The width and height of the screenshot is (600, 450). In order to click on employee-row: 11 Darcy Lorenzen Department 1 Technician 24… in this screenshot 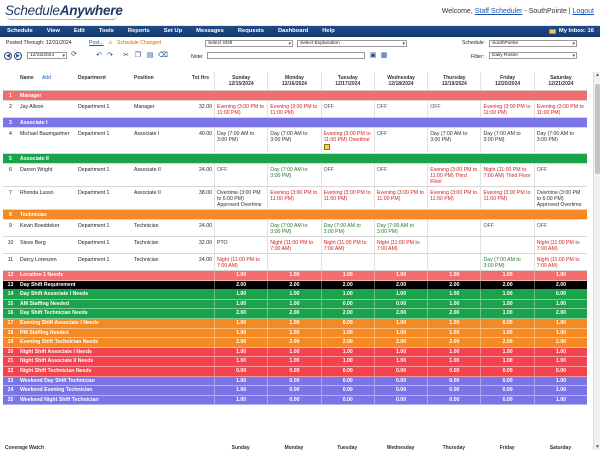, I will do `click(295, 262)`.